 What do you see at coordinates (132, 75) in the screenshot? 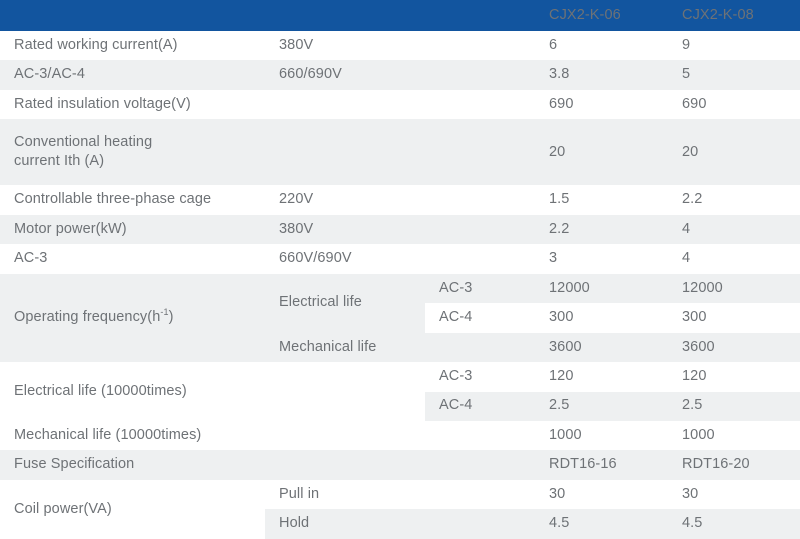
I see `row-label: AC-3/AC-4` at bounding box center [132, 75].